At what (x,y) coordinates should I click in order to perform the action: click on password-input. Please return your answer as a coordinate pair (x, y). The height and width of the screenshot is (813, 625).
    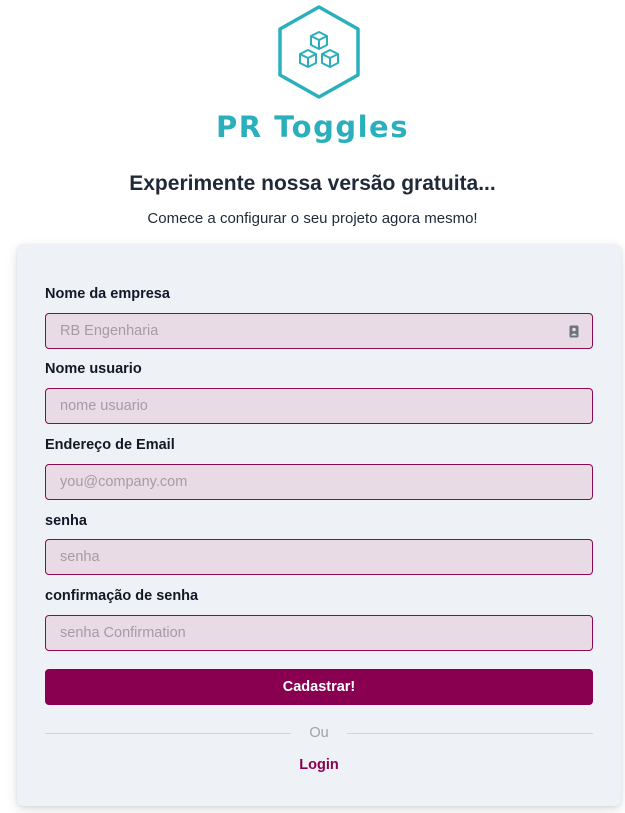
    Looking at the image, I should click on (319, 557).